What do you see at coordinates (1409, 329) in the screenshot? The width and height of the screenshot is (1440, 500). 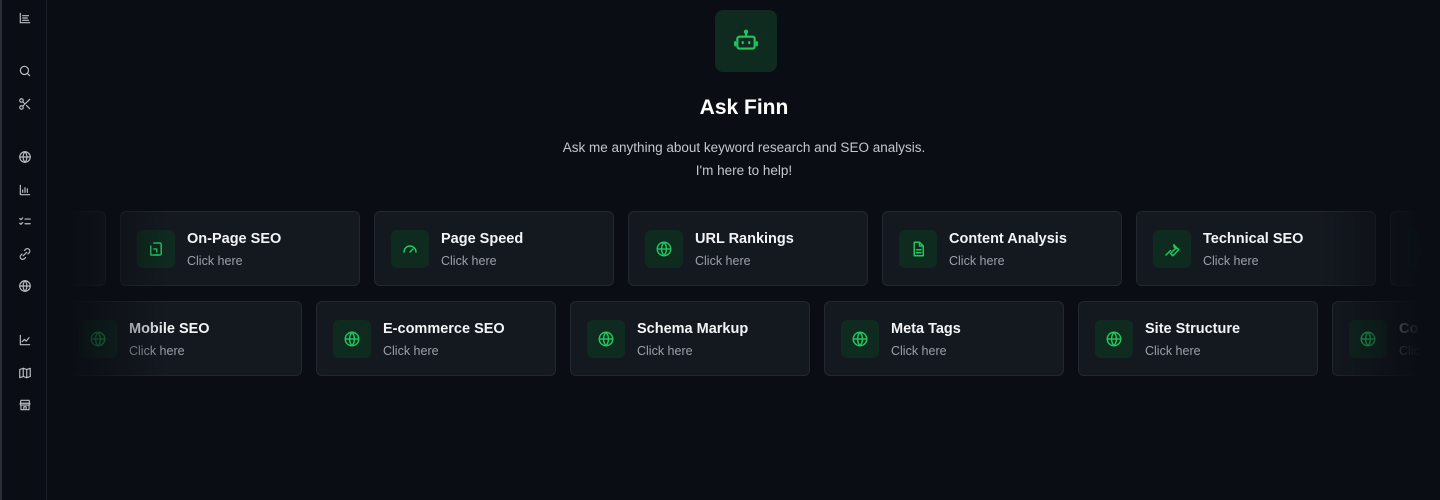 I see `card-title: Co` at bounding box center [1409, 329].